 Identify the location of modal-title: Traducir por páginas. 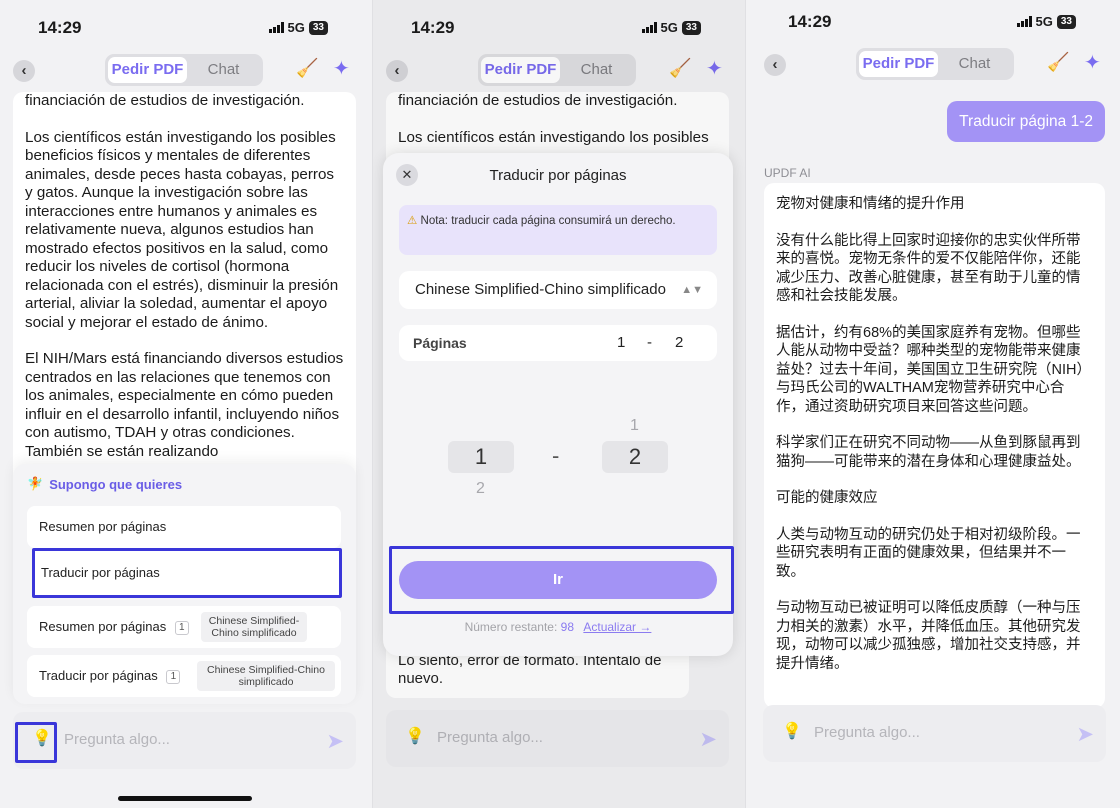
(558, 175).